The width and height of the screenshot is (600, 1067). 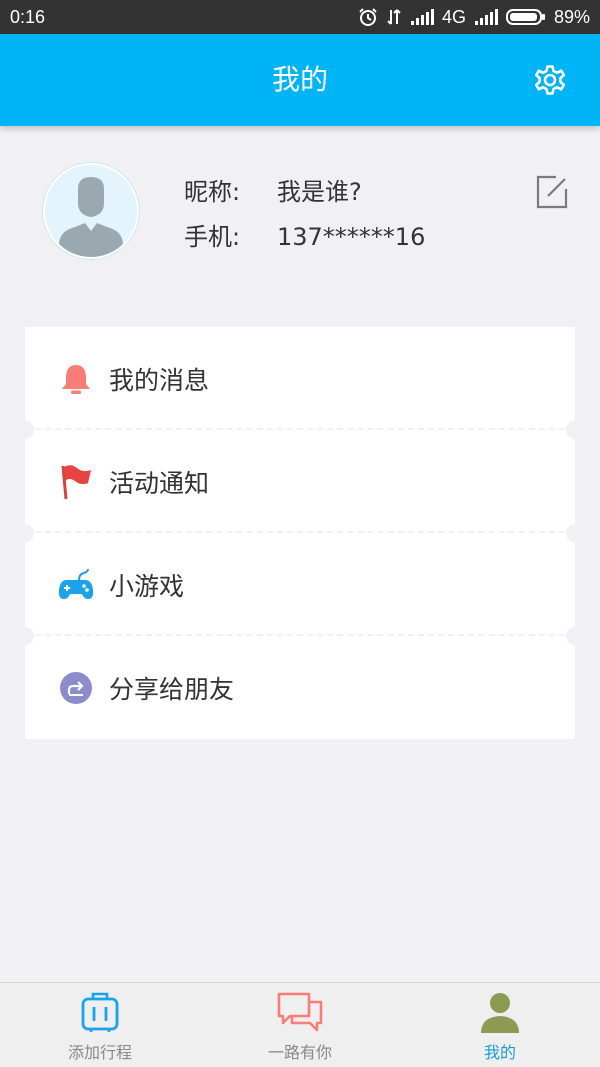 I want to click on flag-icon, so click(x=76, y=482).